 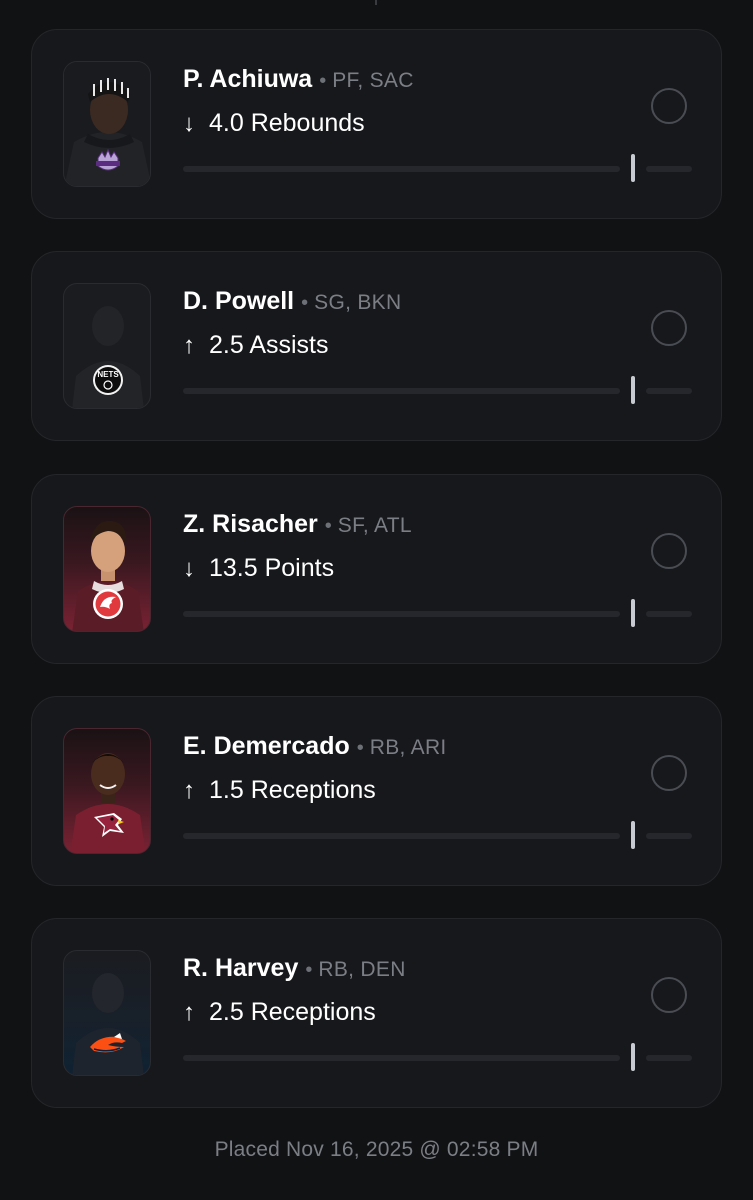 What do you see at coordinates (373, 80) in the screenshot?
I see `player-position: PF, SAC` at bounding box center [373, 80].